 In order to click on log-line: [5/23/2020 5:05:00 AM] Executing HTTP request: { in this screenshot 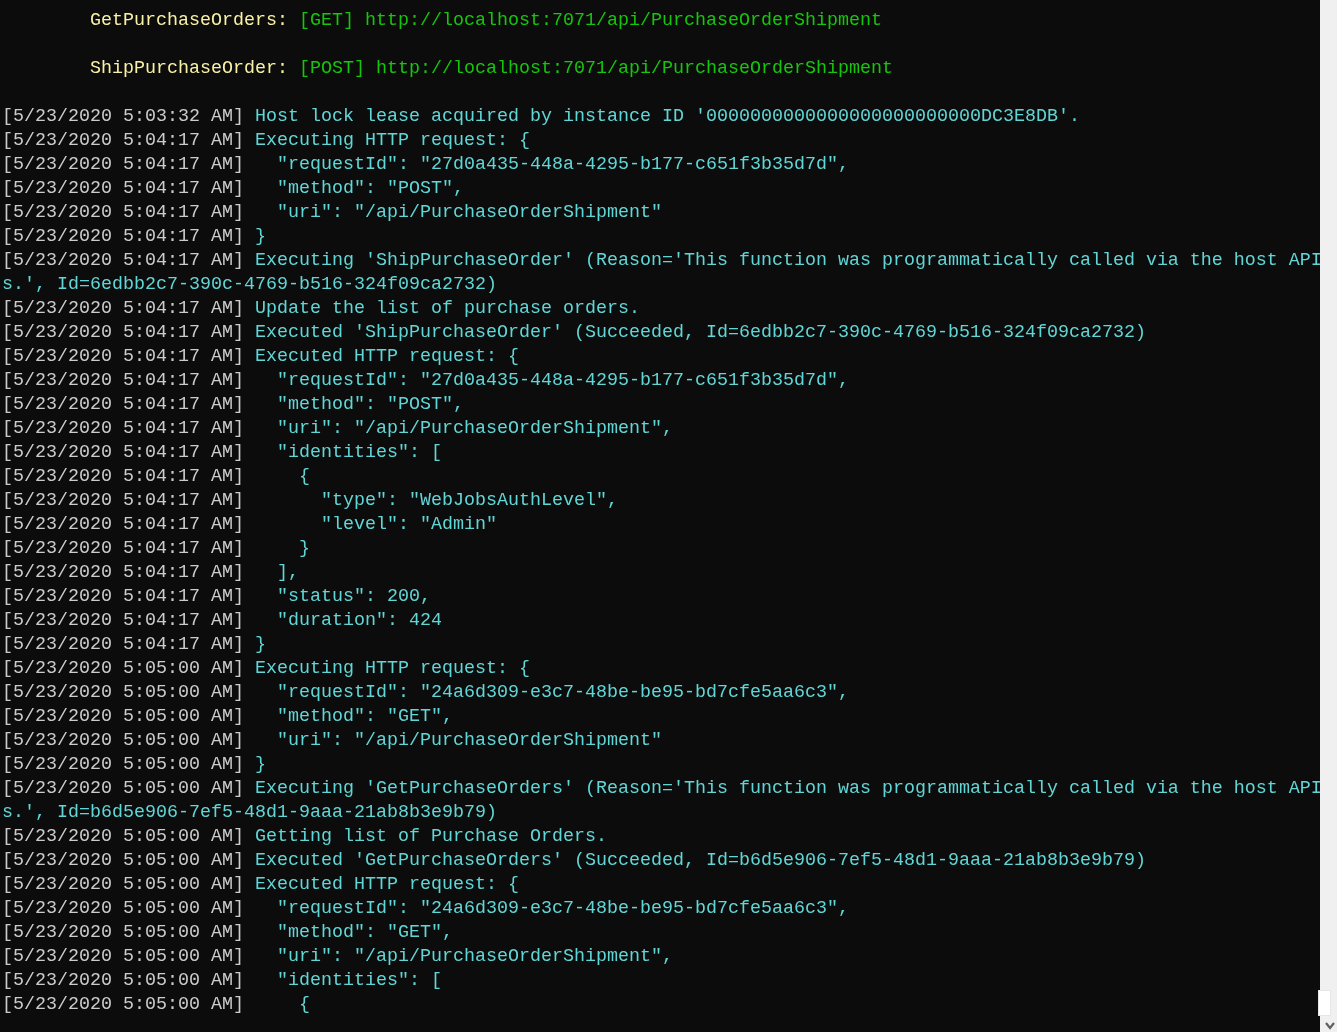, I will do `click(266, 669)`.